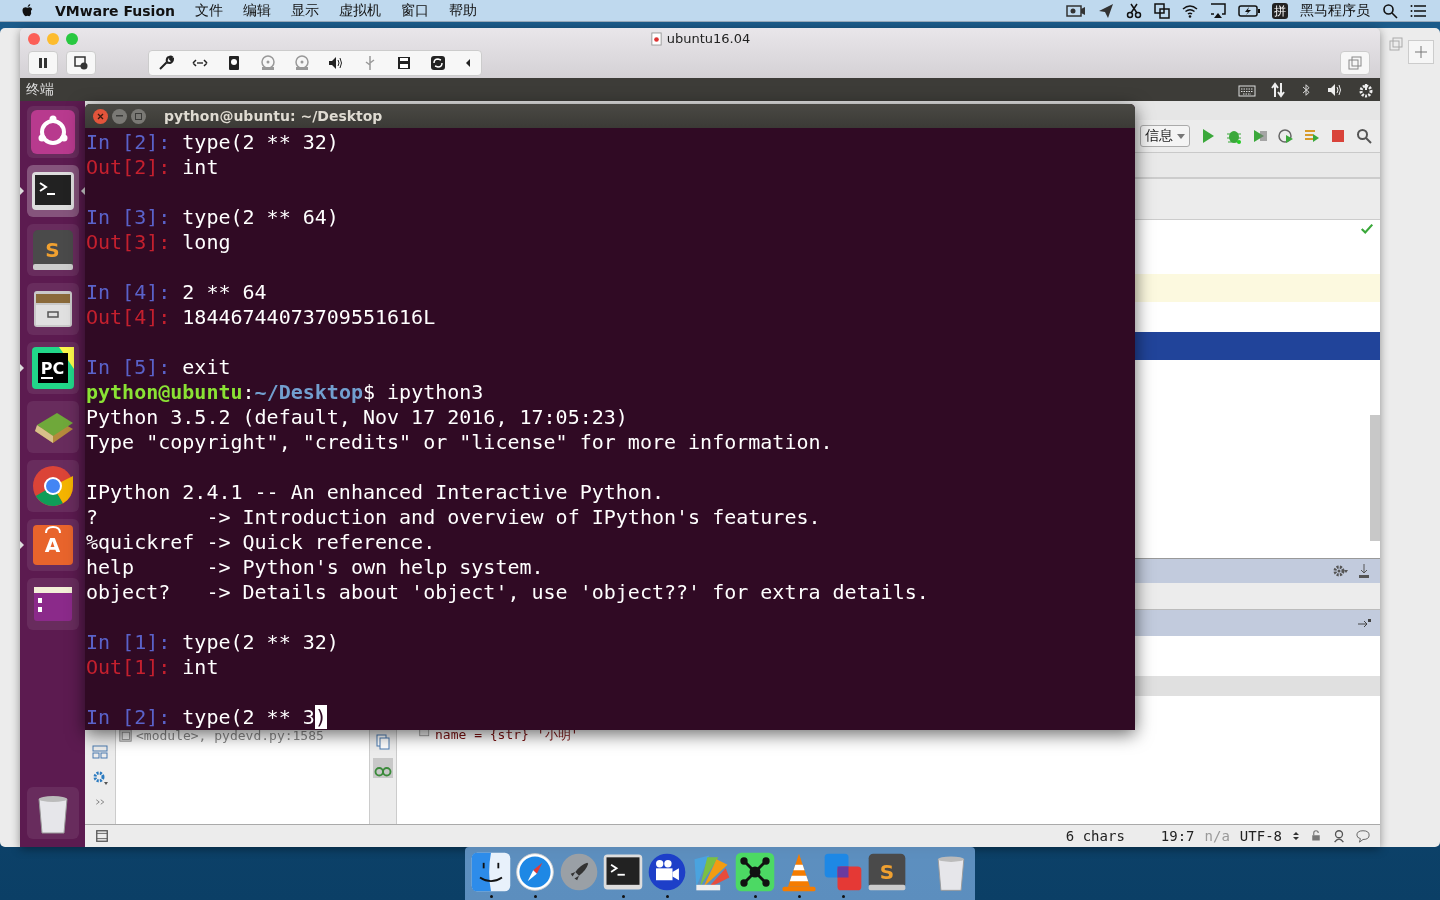  Describe the element at coordinates (1106, 10) in the screenshot. I see `paper-plane-icon` at that location.